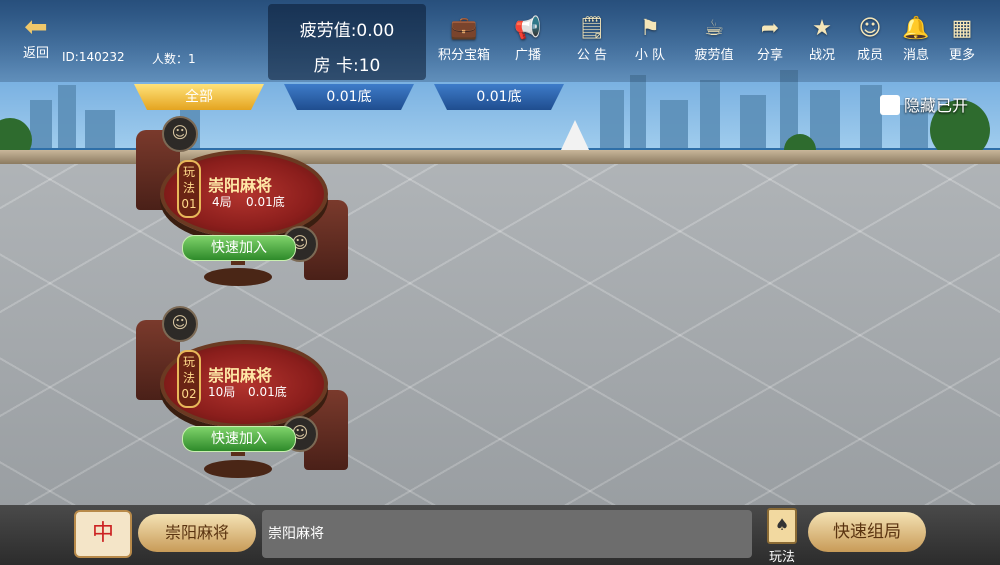 The image size is (1000, 565). What do you see at coordinates (781, 557) in the screenshot?
I see `rules-label: 玩法` at bounding box center [781, 557].